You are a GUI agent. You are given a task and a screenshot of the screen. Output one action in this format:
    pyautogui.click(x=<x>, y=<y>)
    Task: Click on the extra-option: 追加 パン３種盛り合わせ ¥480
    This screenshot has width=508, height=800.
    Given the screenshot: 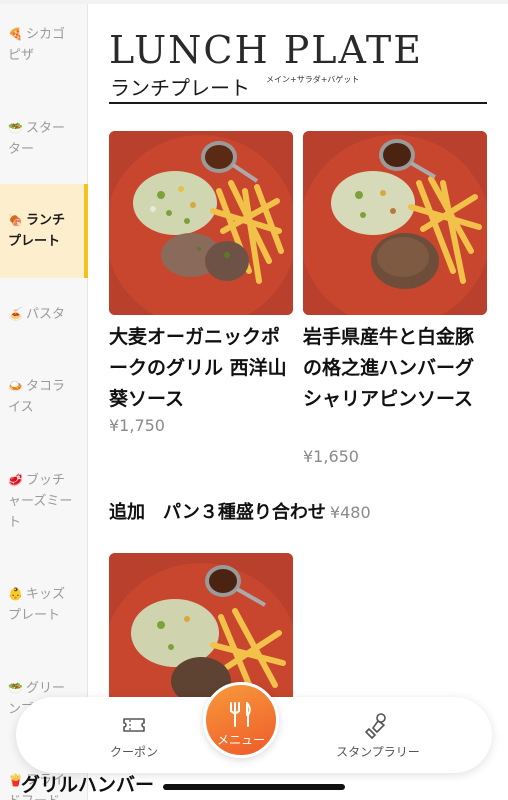 What is the action you would take?
    pyautogui.click(x=240, y=511)
    